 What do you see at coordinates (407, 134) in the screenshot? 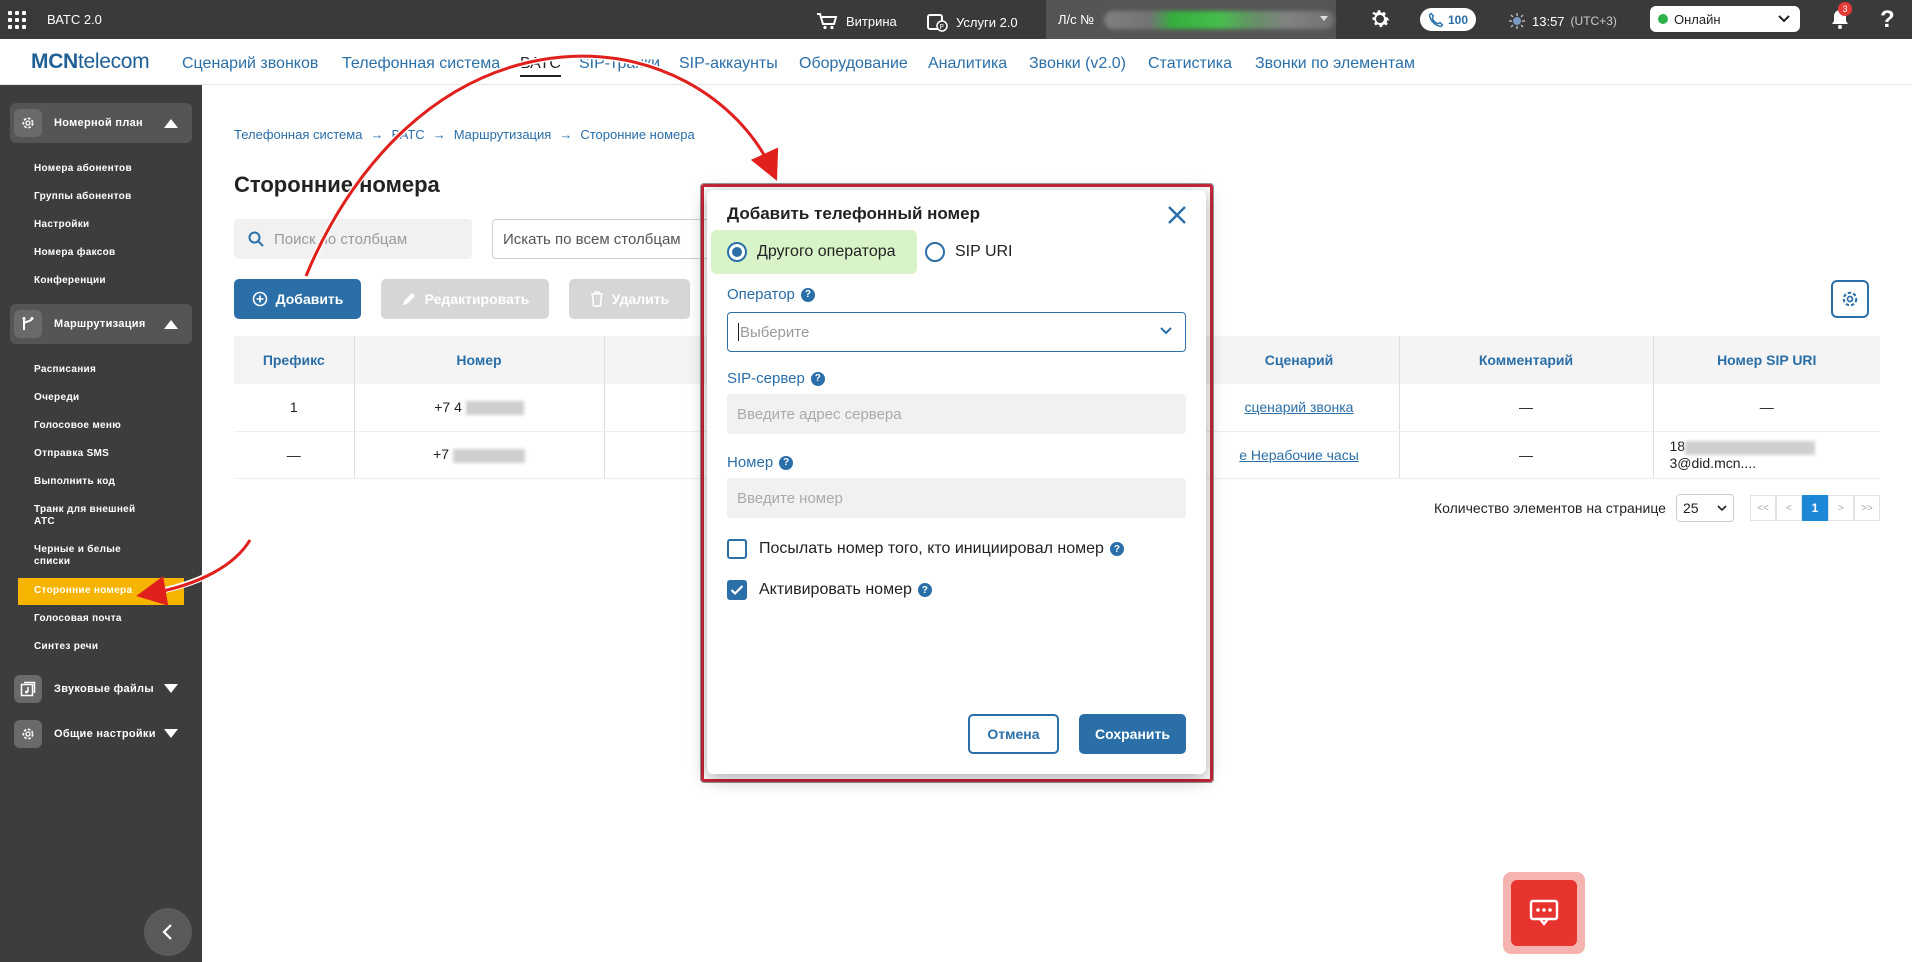
I see `breadcrumb-vats: ВАТС` at bounding box center [407, 134].